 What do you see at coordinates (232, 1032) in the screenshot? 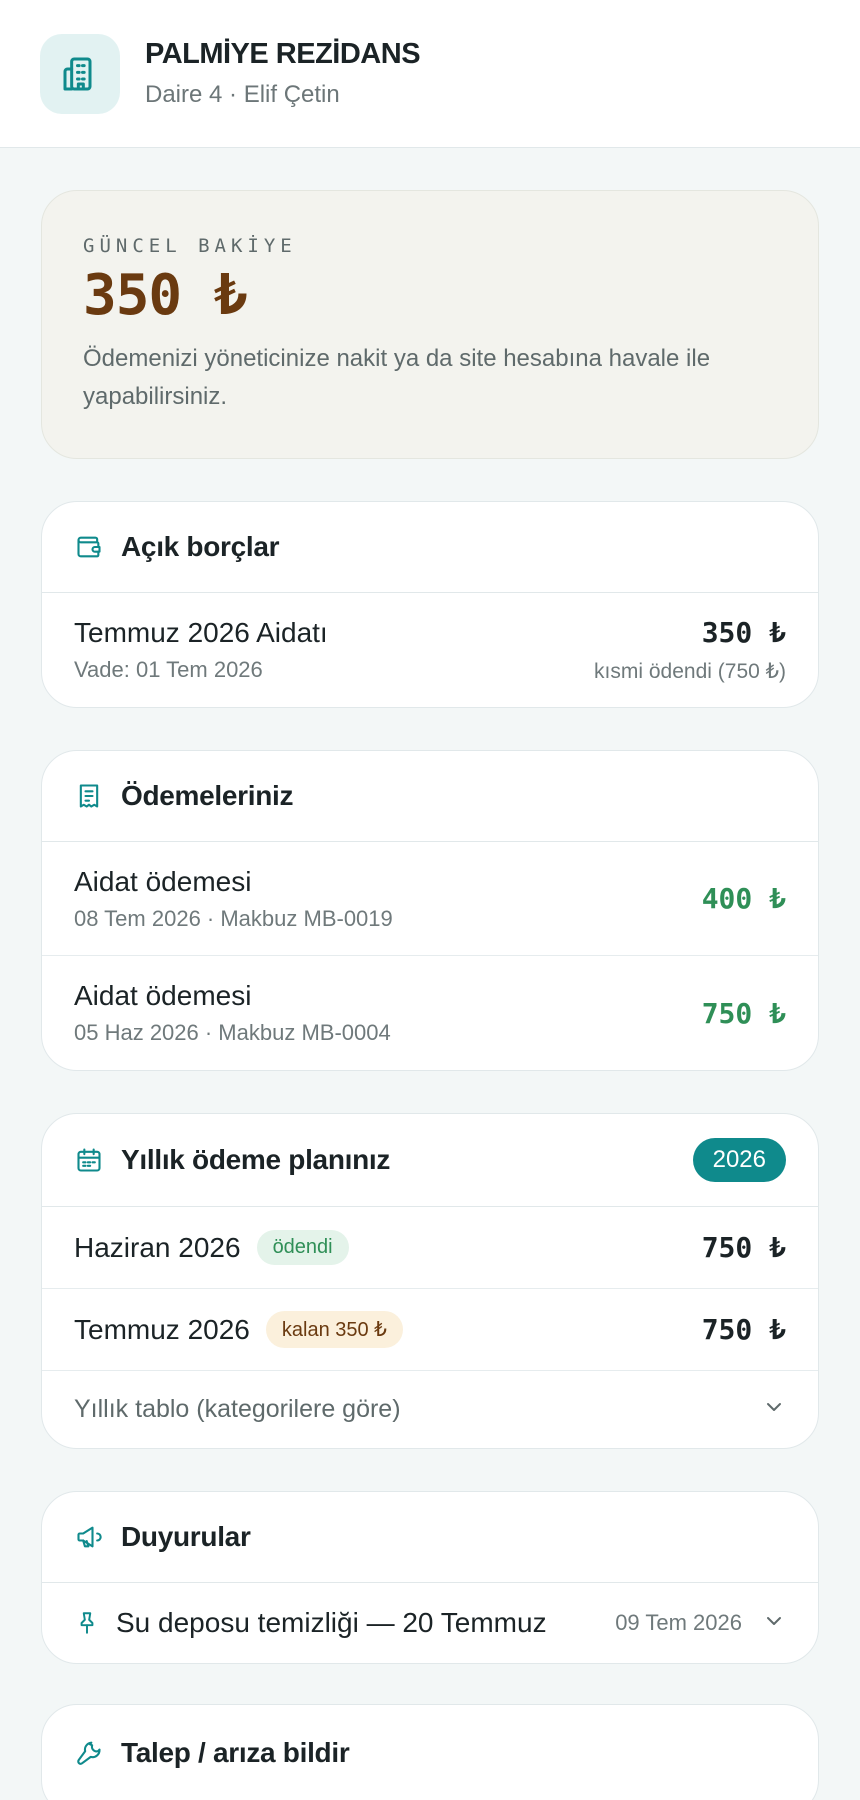
I see `payment-detail: 05 Haz 2026 · Makbuz MB-0004` at bounding box center [232, 1032].